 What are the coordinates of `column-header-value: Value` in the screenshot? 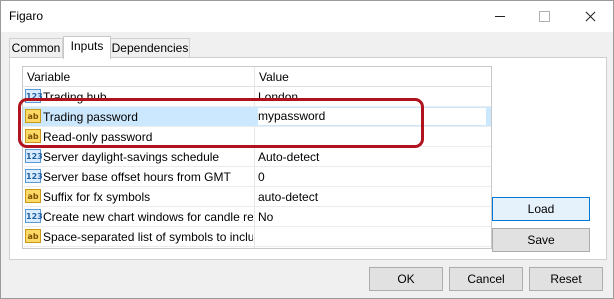 It's located at (274, 77).